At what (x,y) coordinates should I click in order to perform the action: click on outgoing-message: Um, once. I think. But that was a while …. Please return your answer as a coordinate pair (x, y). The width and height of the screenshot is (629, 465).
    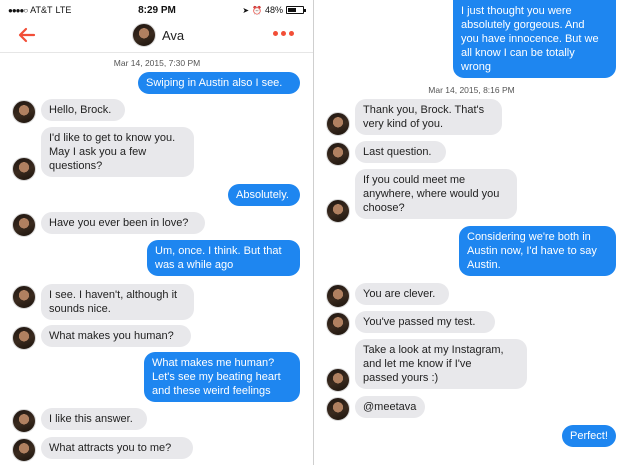
    Looking at the image, I should click on (223, 258).